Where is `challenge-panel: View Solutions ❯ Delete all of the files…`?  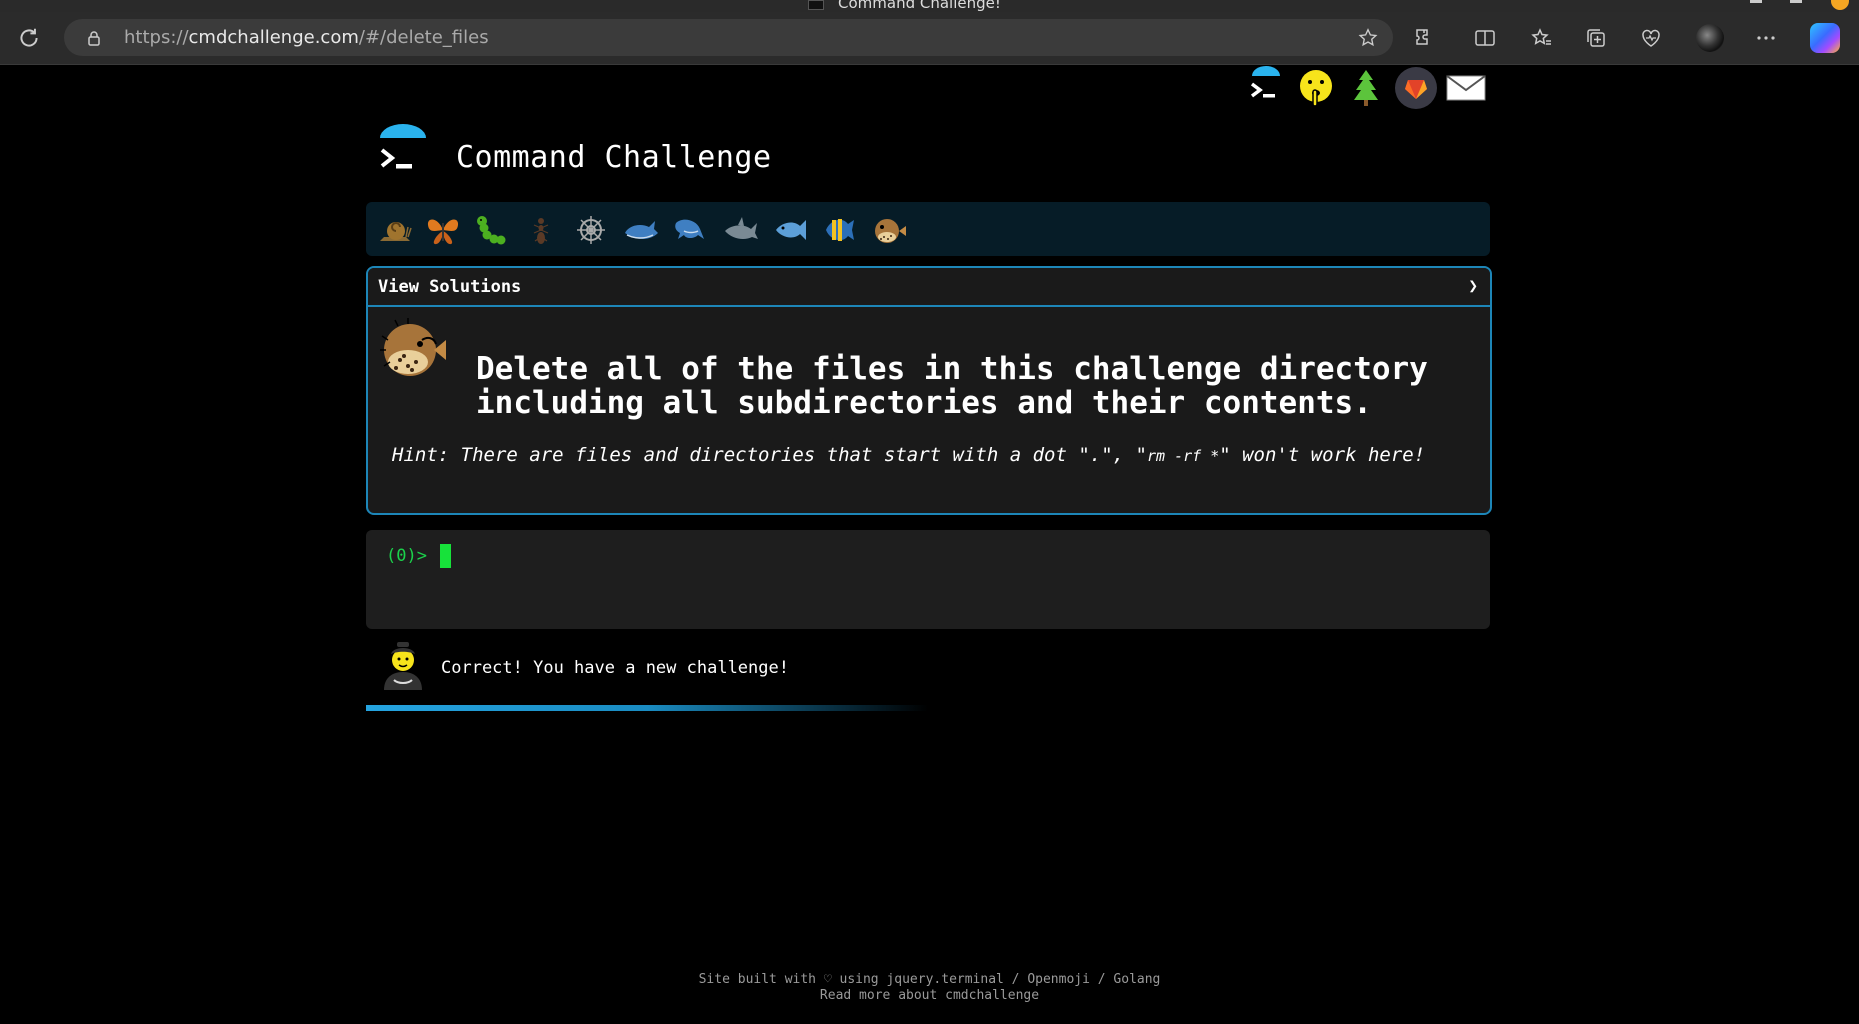 challenge-panel: View Solutions ❯ Delete all of the files… is located at coordinates (929, 390).